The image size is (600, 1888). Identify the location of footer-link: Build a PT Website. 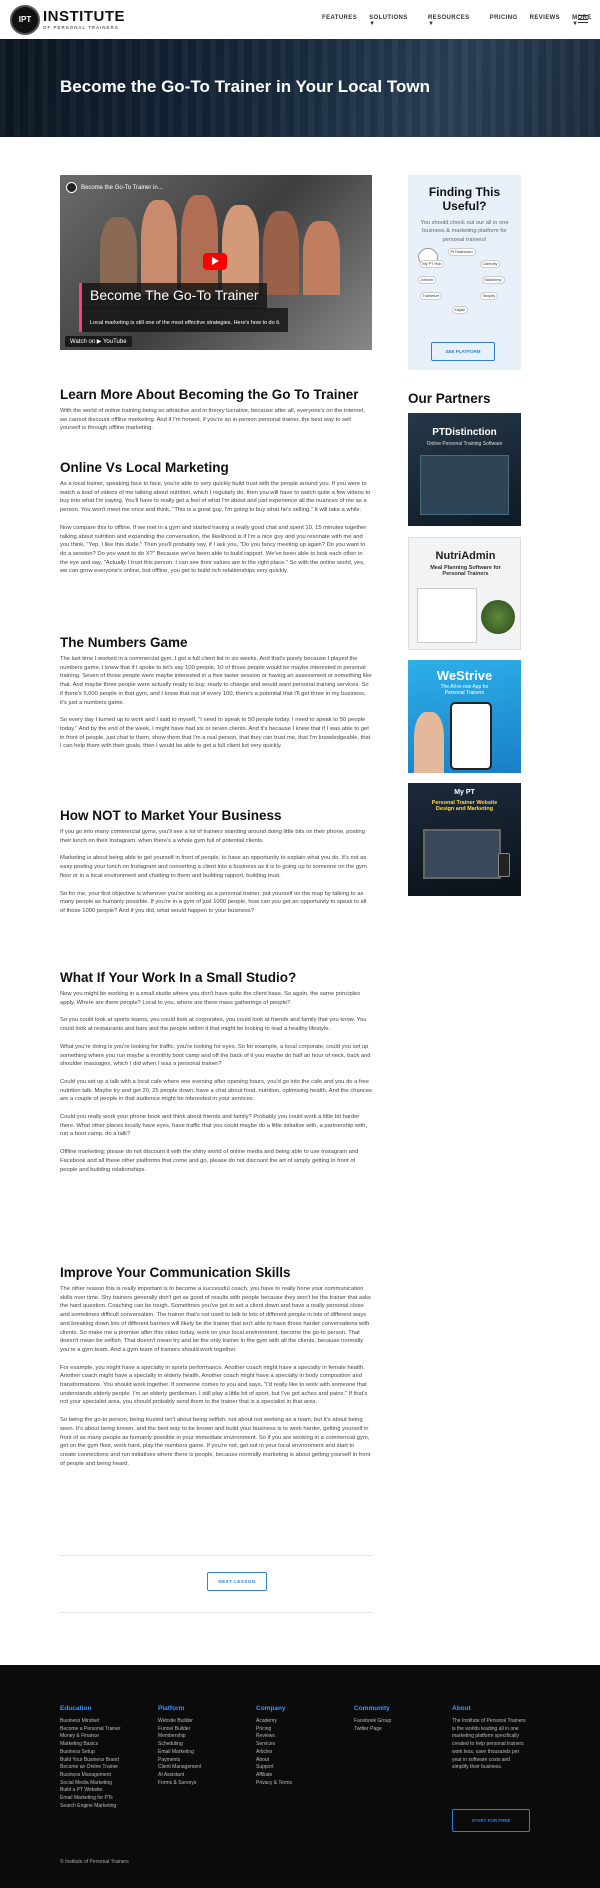
(90, 1791).